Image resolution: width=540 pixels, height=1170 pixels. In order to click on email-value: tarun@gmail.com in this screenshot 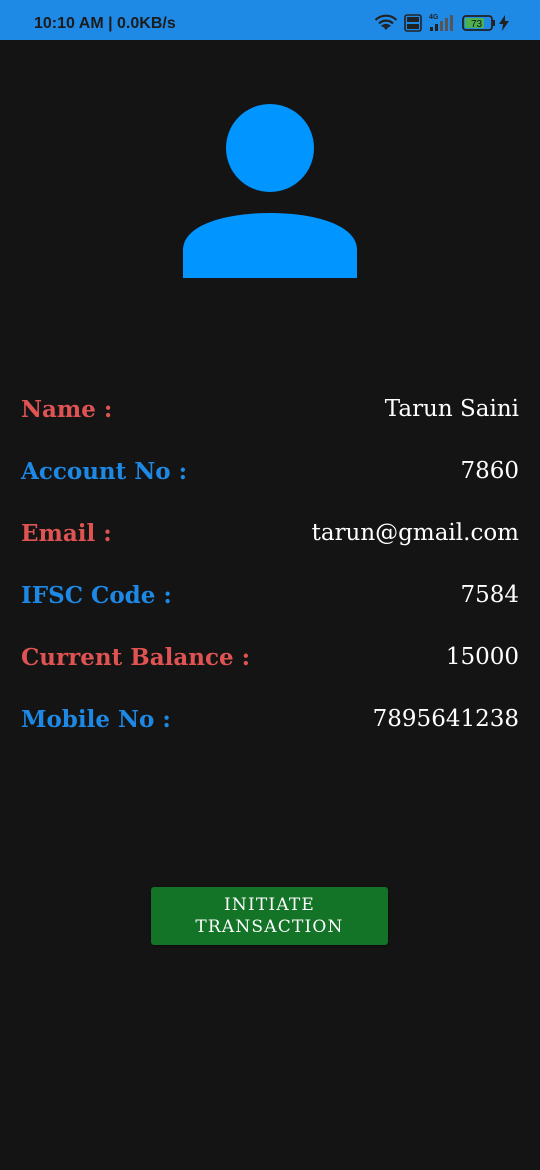, I will do `click(415, 533)`.